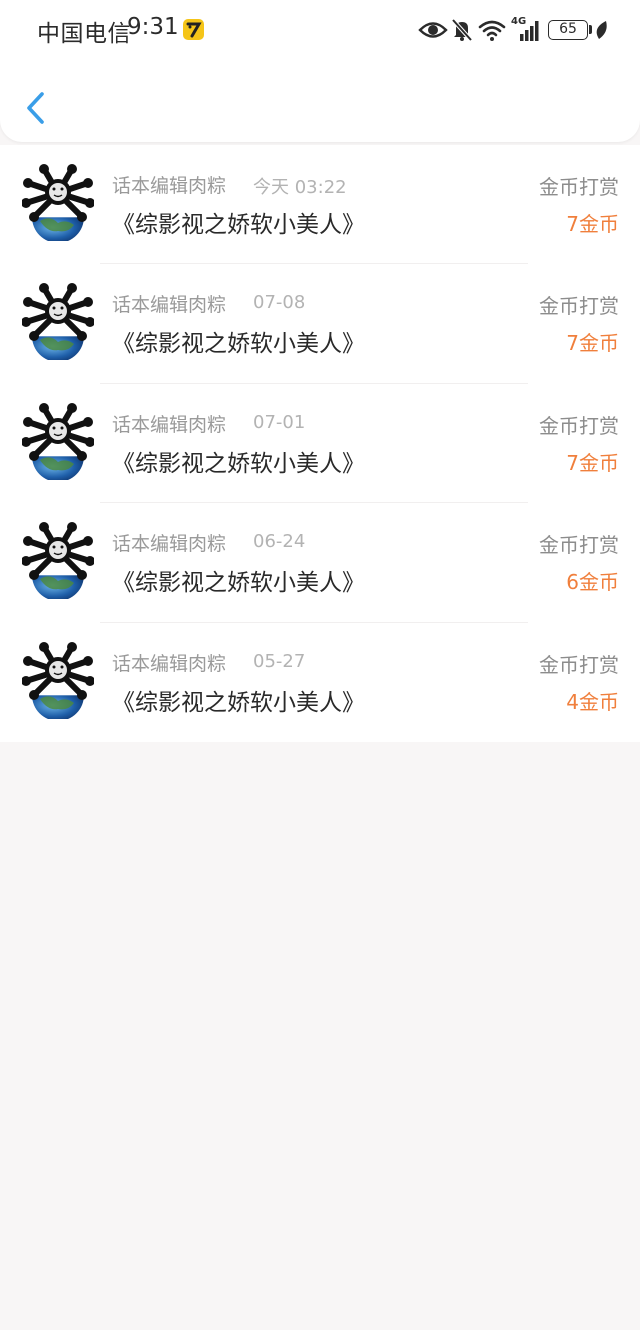  I want to click on reward-date: 07-08, so click(279, 303).